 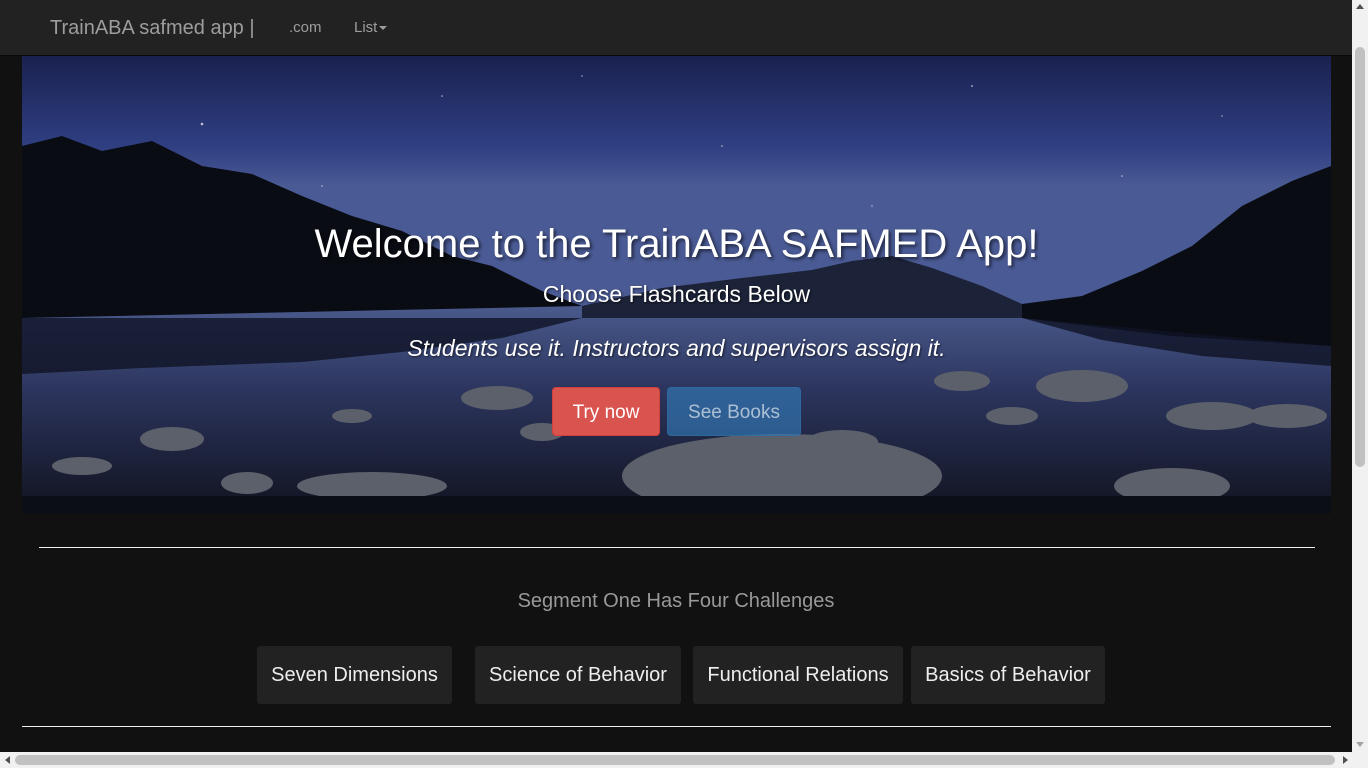 What do you see at coordinates (676, 601) in the screenshot?
I see `segment-heading: Segment One Has Four Challenges` at bounding box center [676, 601].